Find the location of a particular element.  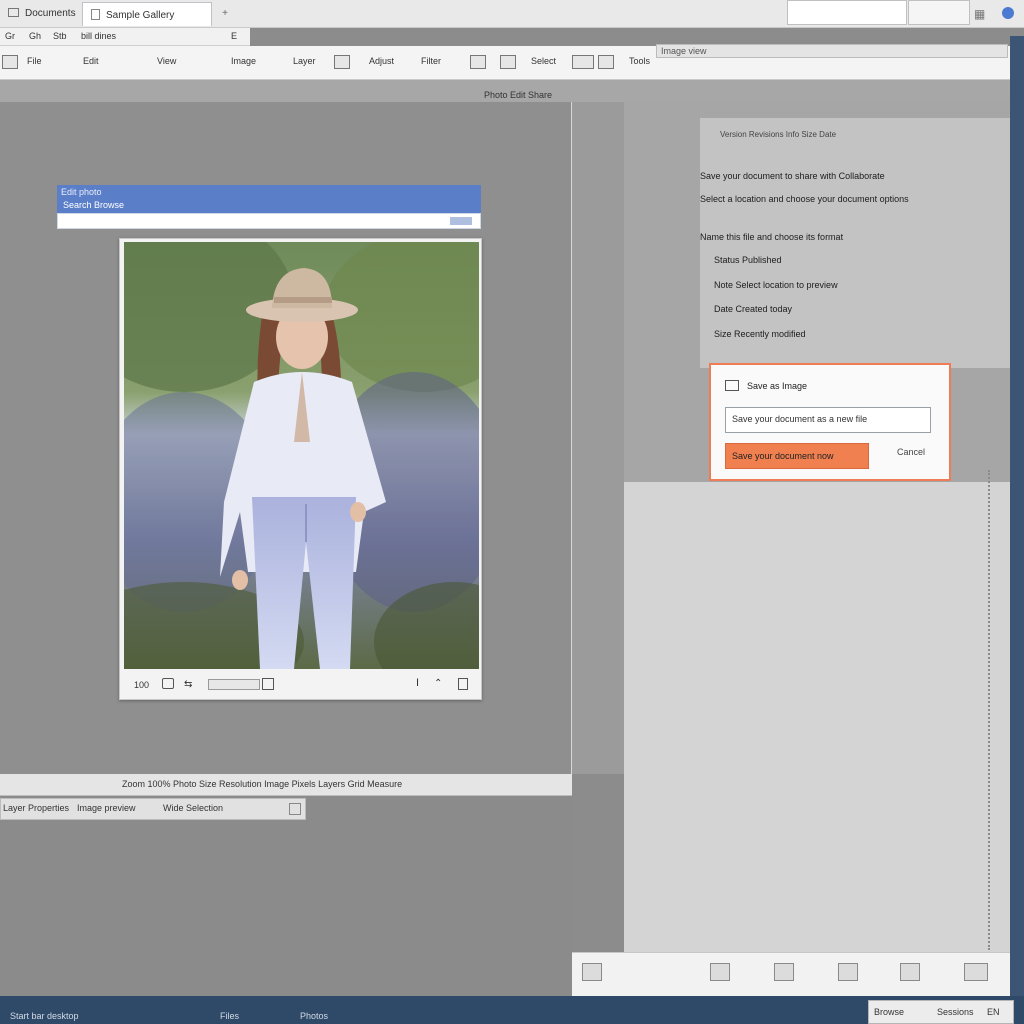

frame-icon is located at coordinates (583, 62).